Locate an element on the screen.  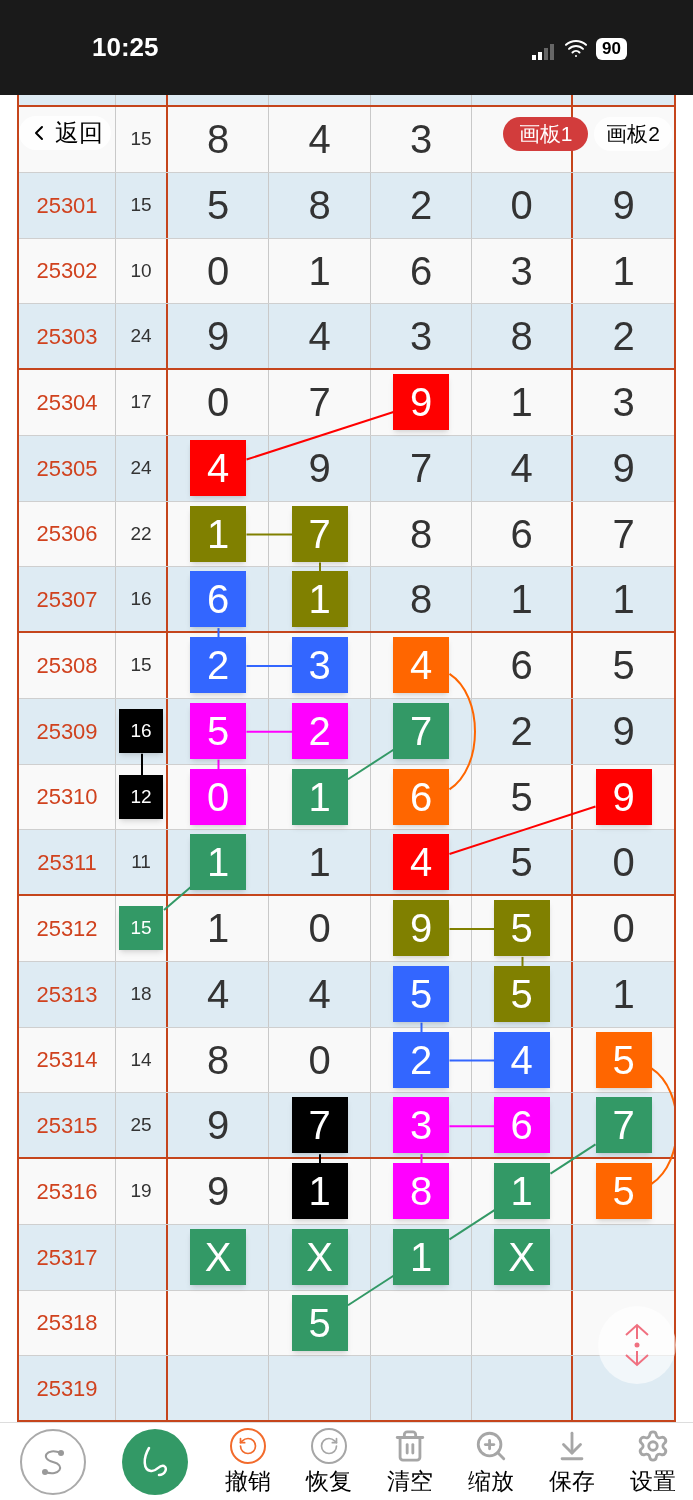
issue-number: 25311 is located at coordinates (67, 862).